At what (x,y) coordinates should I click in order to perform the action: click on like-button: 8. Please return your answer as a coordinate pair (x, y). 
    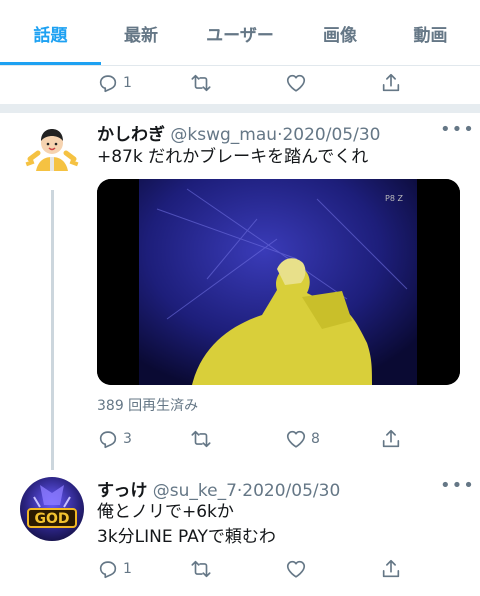
    Looking at the image, I should click on (302, 439).